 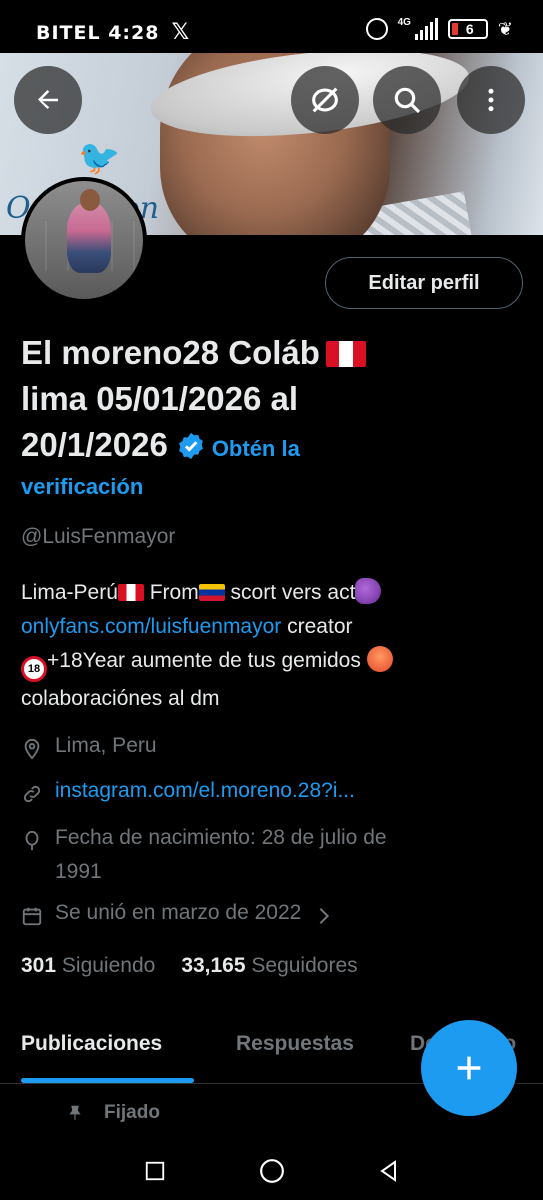 What do you see at coordinates (160, 398) in the screenshot?
I see `name-line-2: lima 05/01/2026 al` at bounding box center [160, 398].